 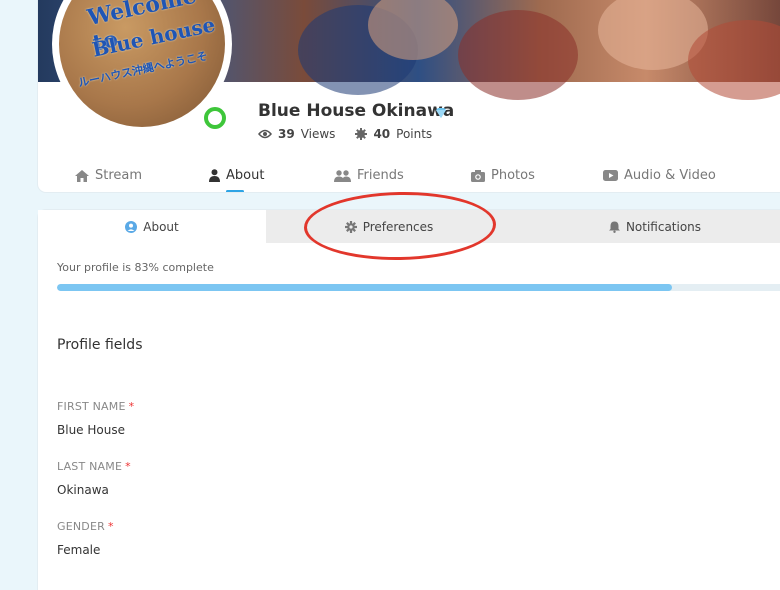 I want to click on tab-label: Notifications, so click(x=663, y=226).